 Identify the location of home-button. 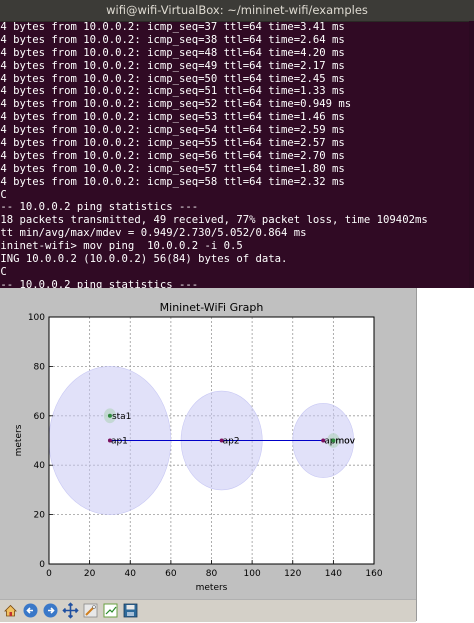
(10, 610).